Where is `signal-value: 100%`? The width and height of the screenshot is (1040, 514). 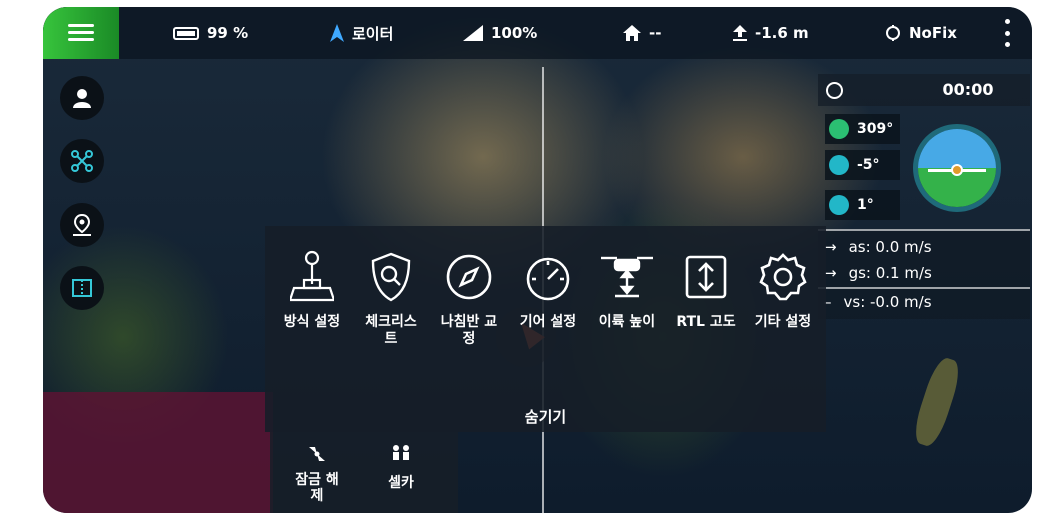 signal-value: 100% is located at coordinates (514, 33).